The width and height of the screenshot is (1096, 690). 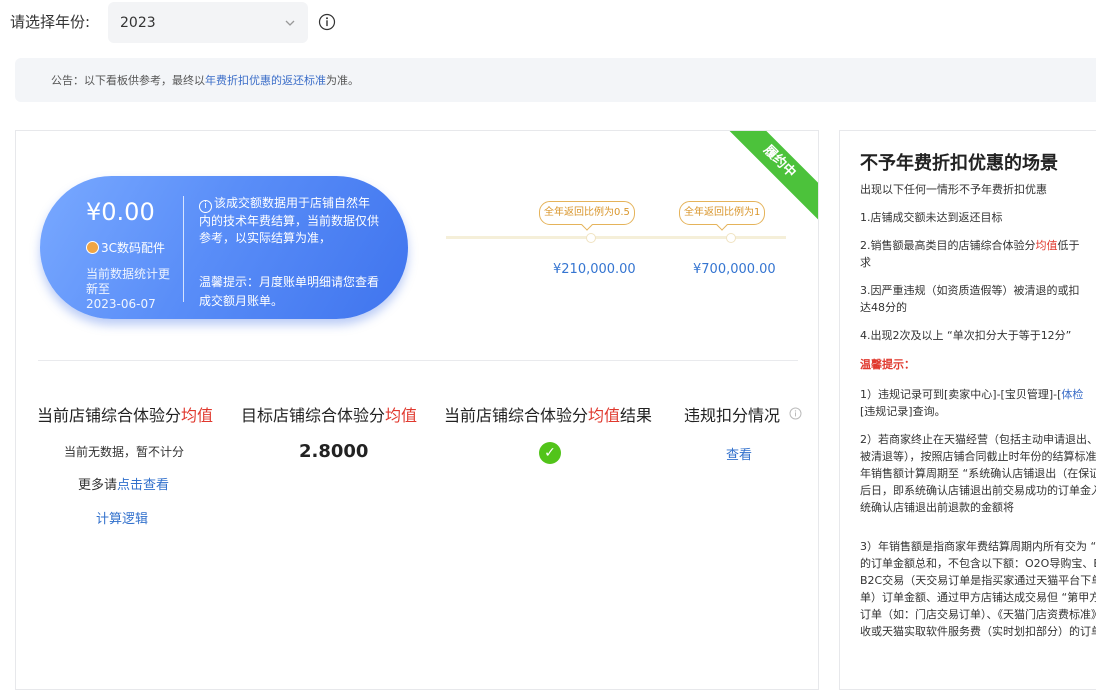 I want to click on pill-description: i 该成交额数据用于店铺自然年内的技术年费结算，当前数据仅供参考，以实际结算为准，, so click(x=289, y=221).